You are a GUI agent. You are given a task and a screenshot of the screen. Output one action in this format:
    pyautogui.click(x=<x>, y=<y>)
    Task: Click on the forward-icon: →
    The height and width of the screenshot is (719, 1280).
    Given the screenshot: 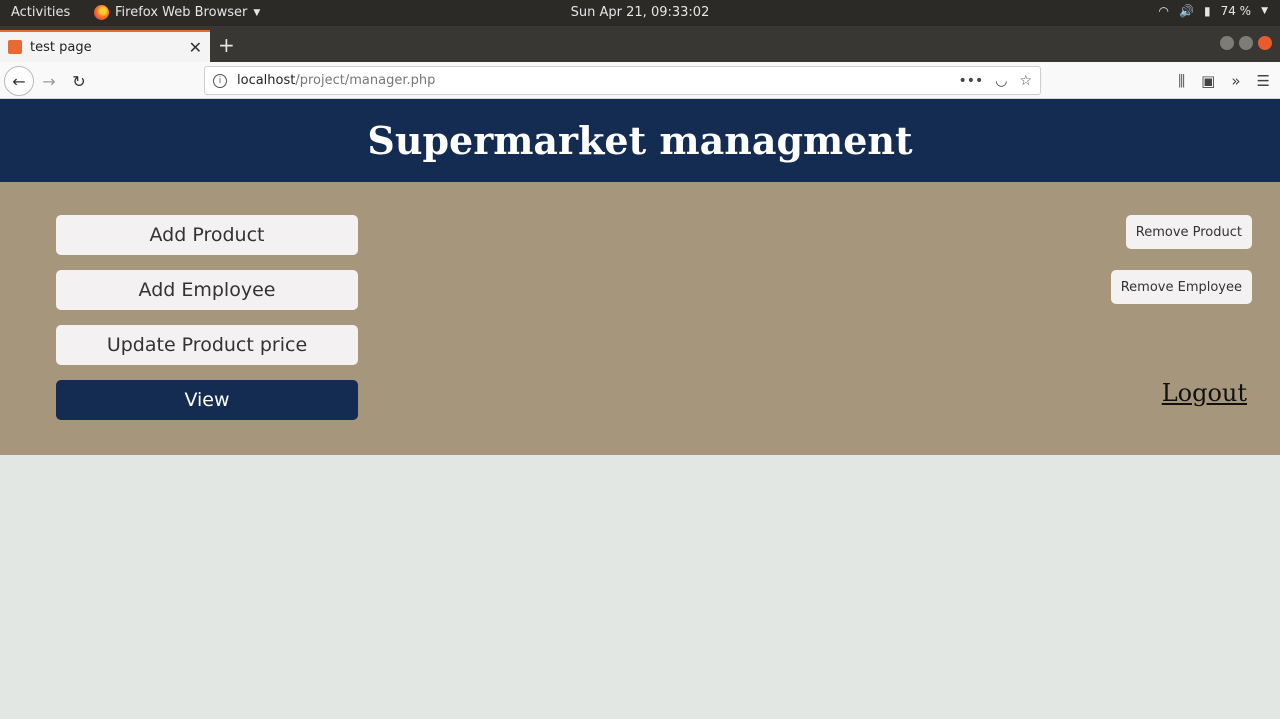 What is the action you would take?
    pyautogui.click(x=49, y=81)
    